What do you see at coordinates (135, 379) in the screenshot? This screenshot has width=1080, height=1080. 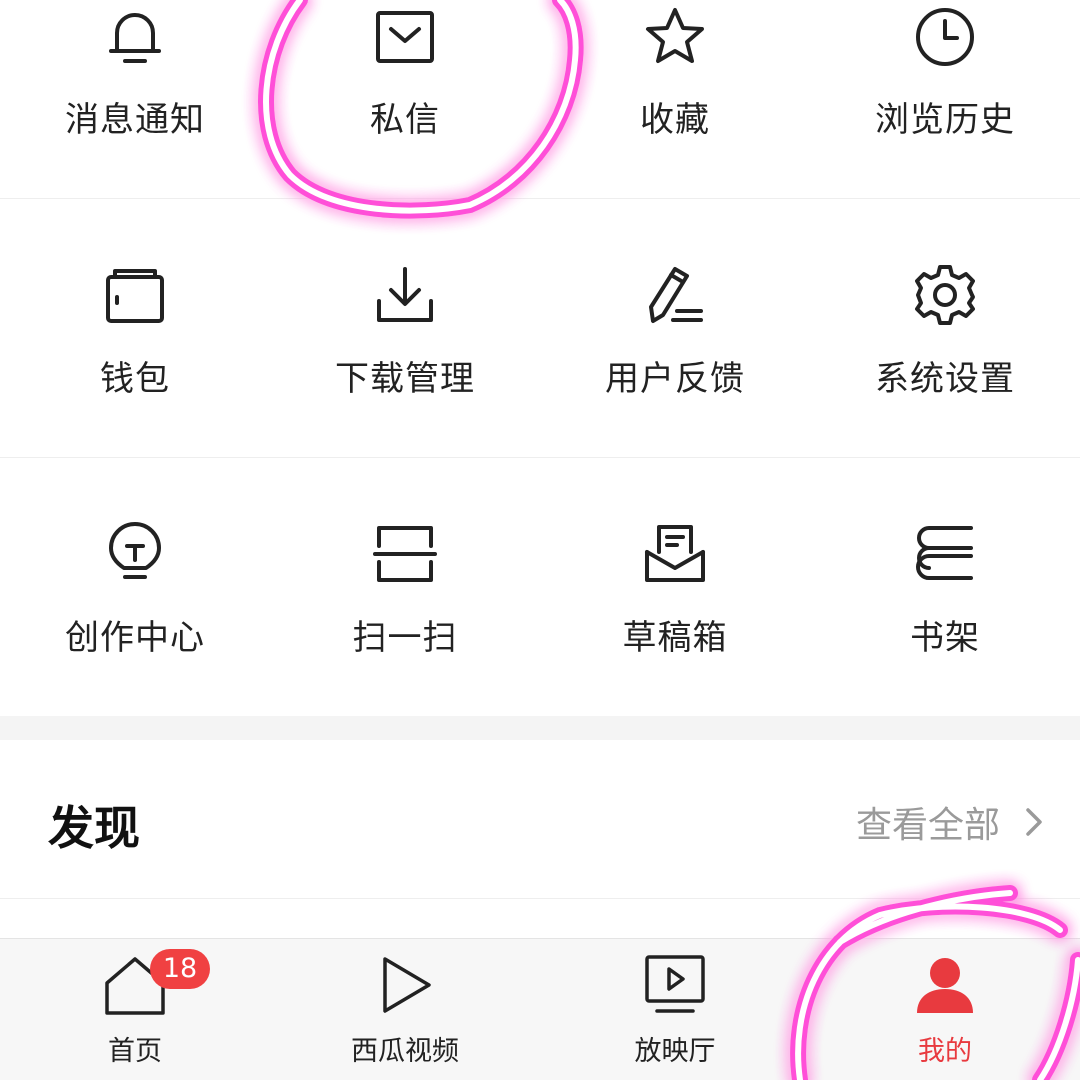 I see `menu-item-label: 钱包` at bounding box center [135, 379].